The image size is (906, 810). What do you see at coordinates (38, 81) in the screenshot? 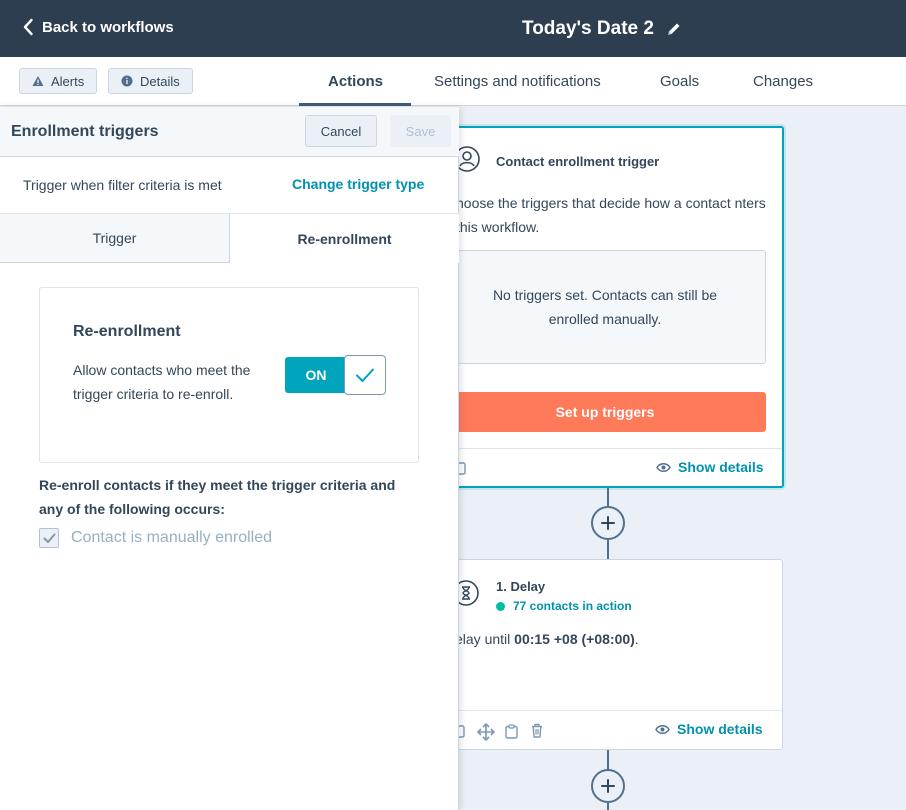
I see `warning-icon` at bounding box center [38, 81].